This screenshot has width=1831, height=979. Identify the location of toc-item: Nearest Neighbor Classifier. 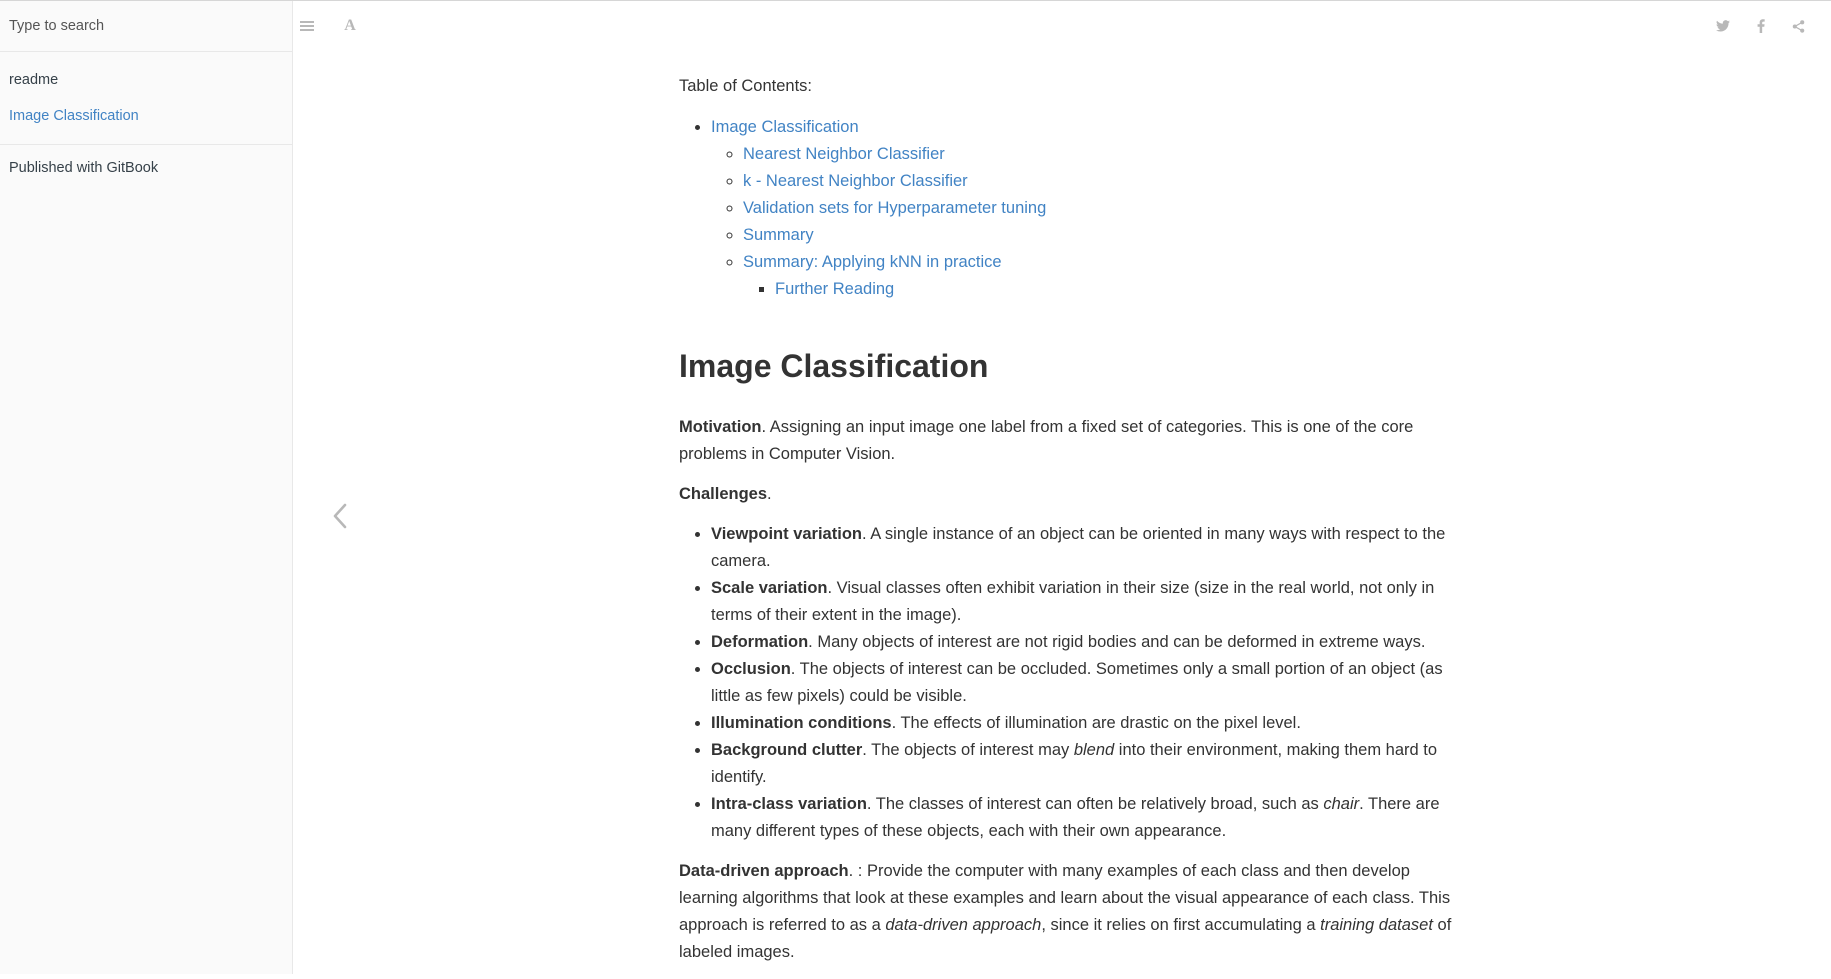
(1098, 154).